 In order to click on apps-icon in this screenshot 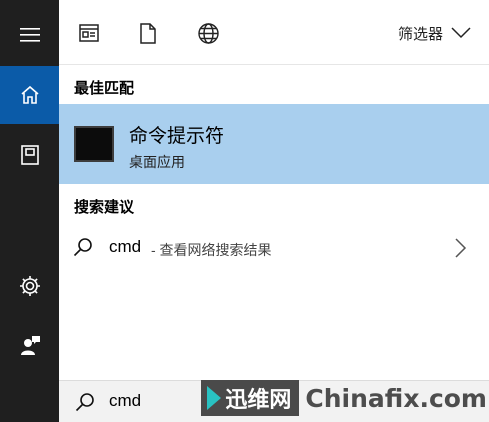, I will do `click(89, 33)`.